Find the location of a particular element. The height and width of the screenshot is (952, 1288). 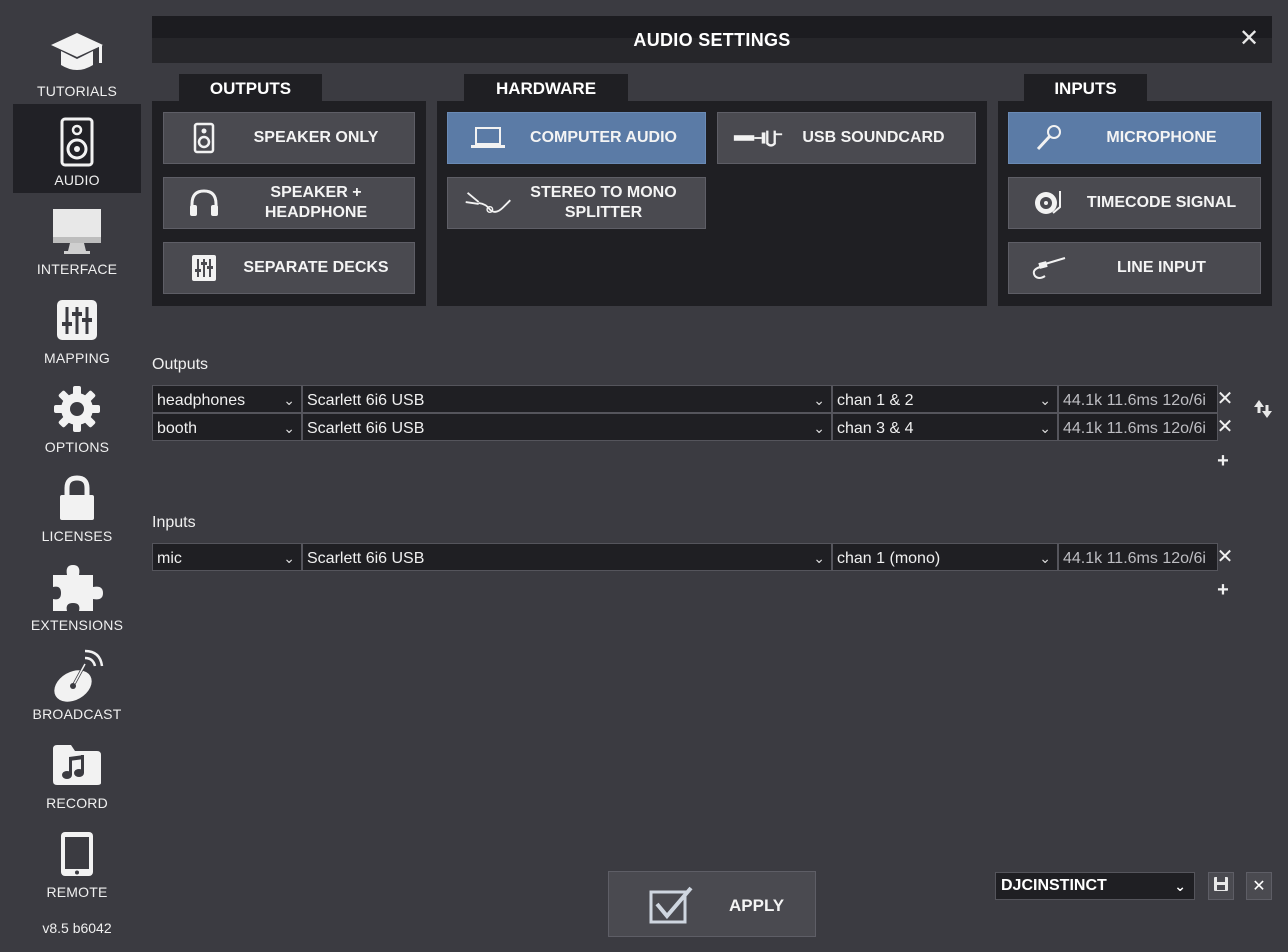

input-role-select: mic ⌄ is located at coordinates (227, 557).